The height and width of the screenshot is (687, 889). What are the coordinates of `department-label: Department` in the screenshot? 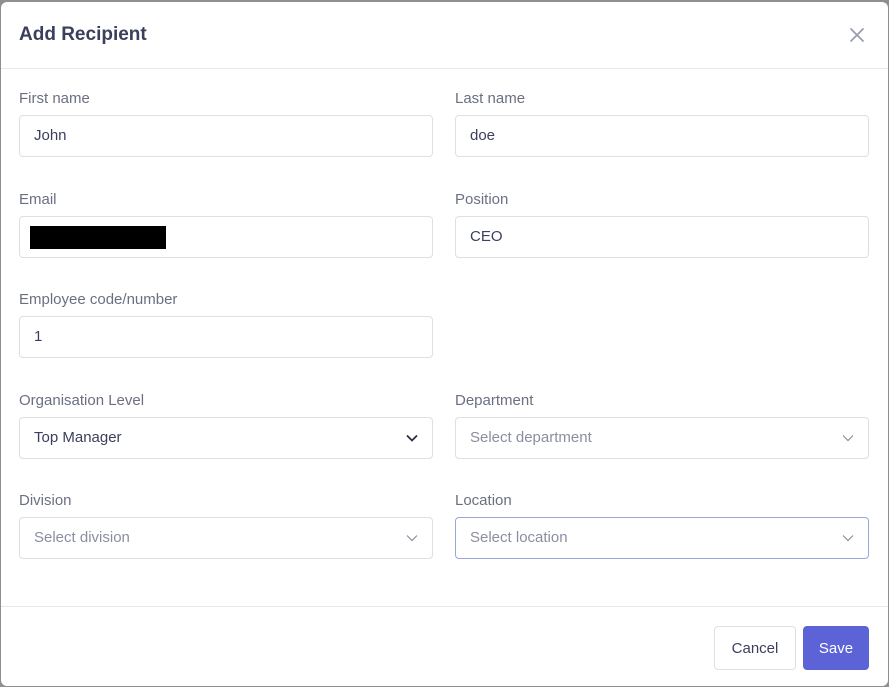 It's located at (494, 400).